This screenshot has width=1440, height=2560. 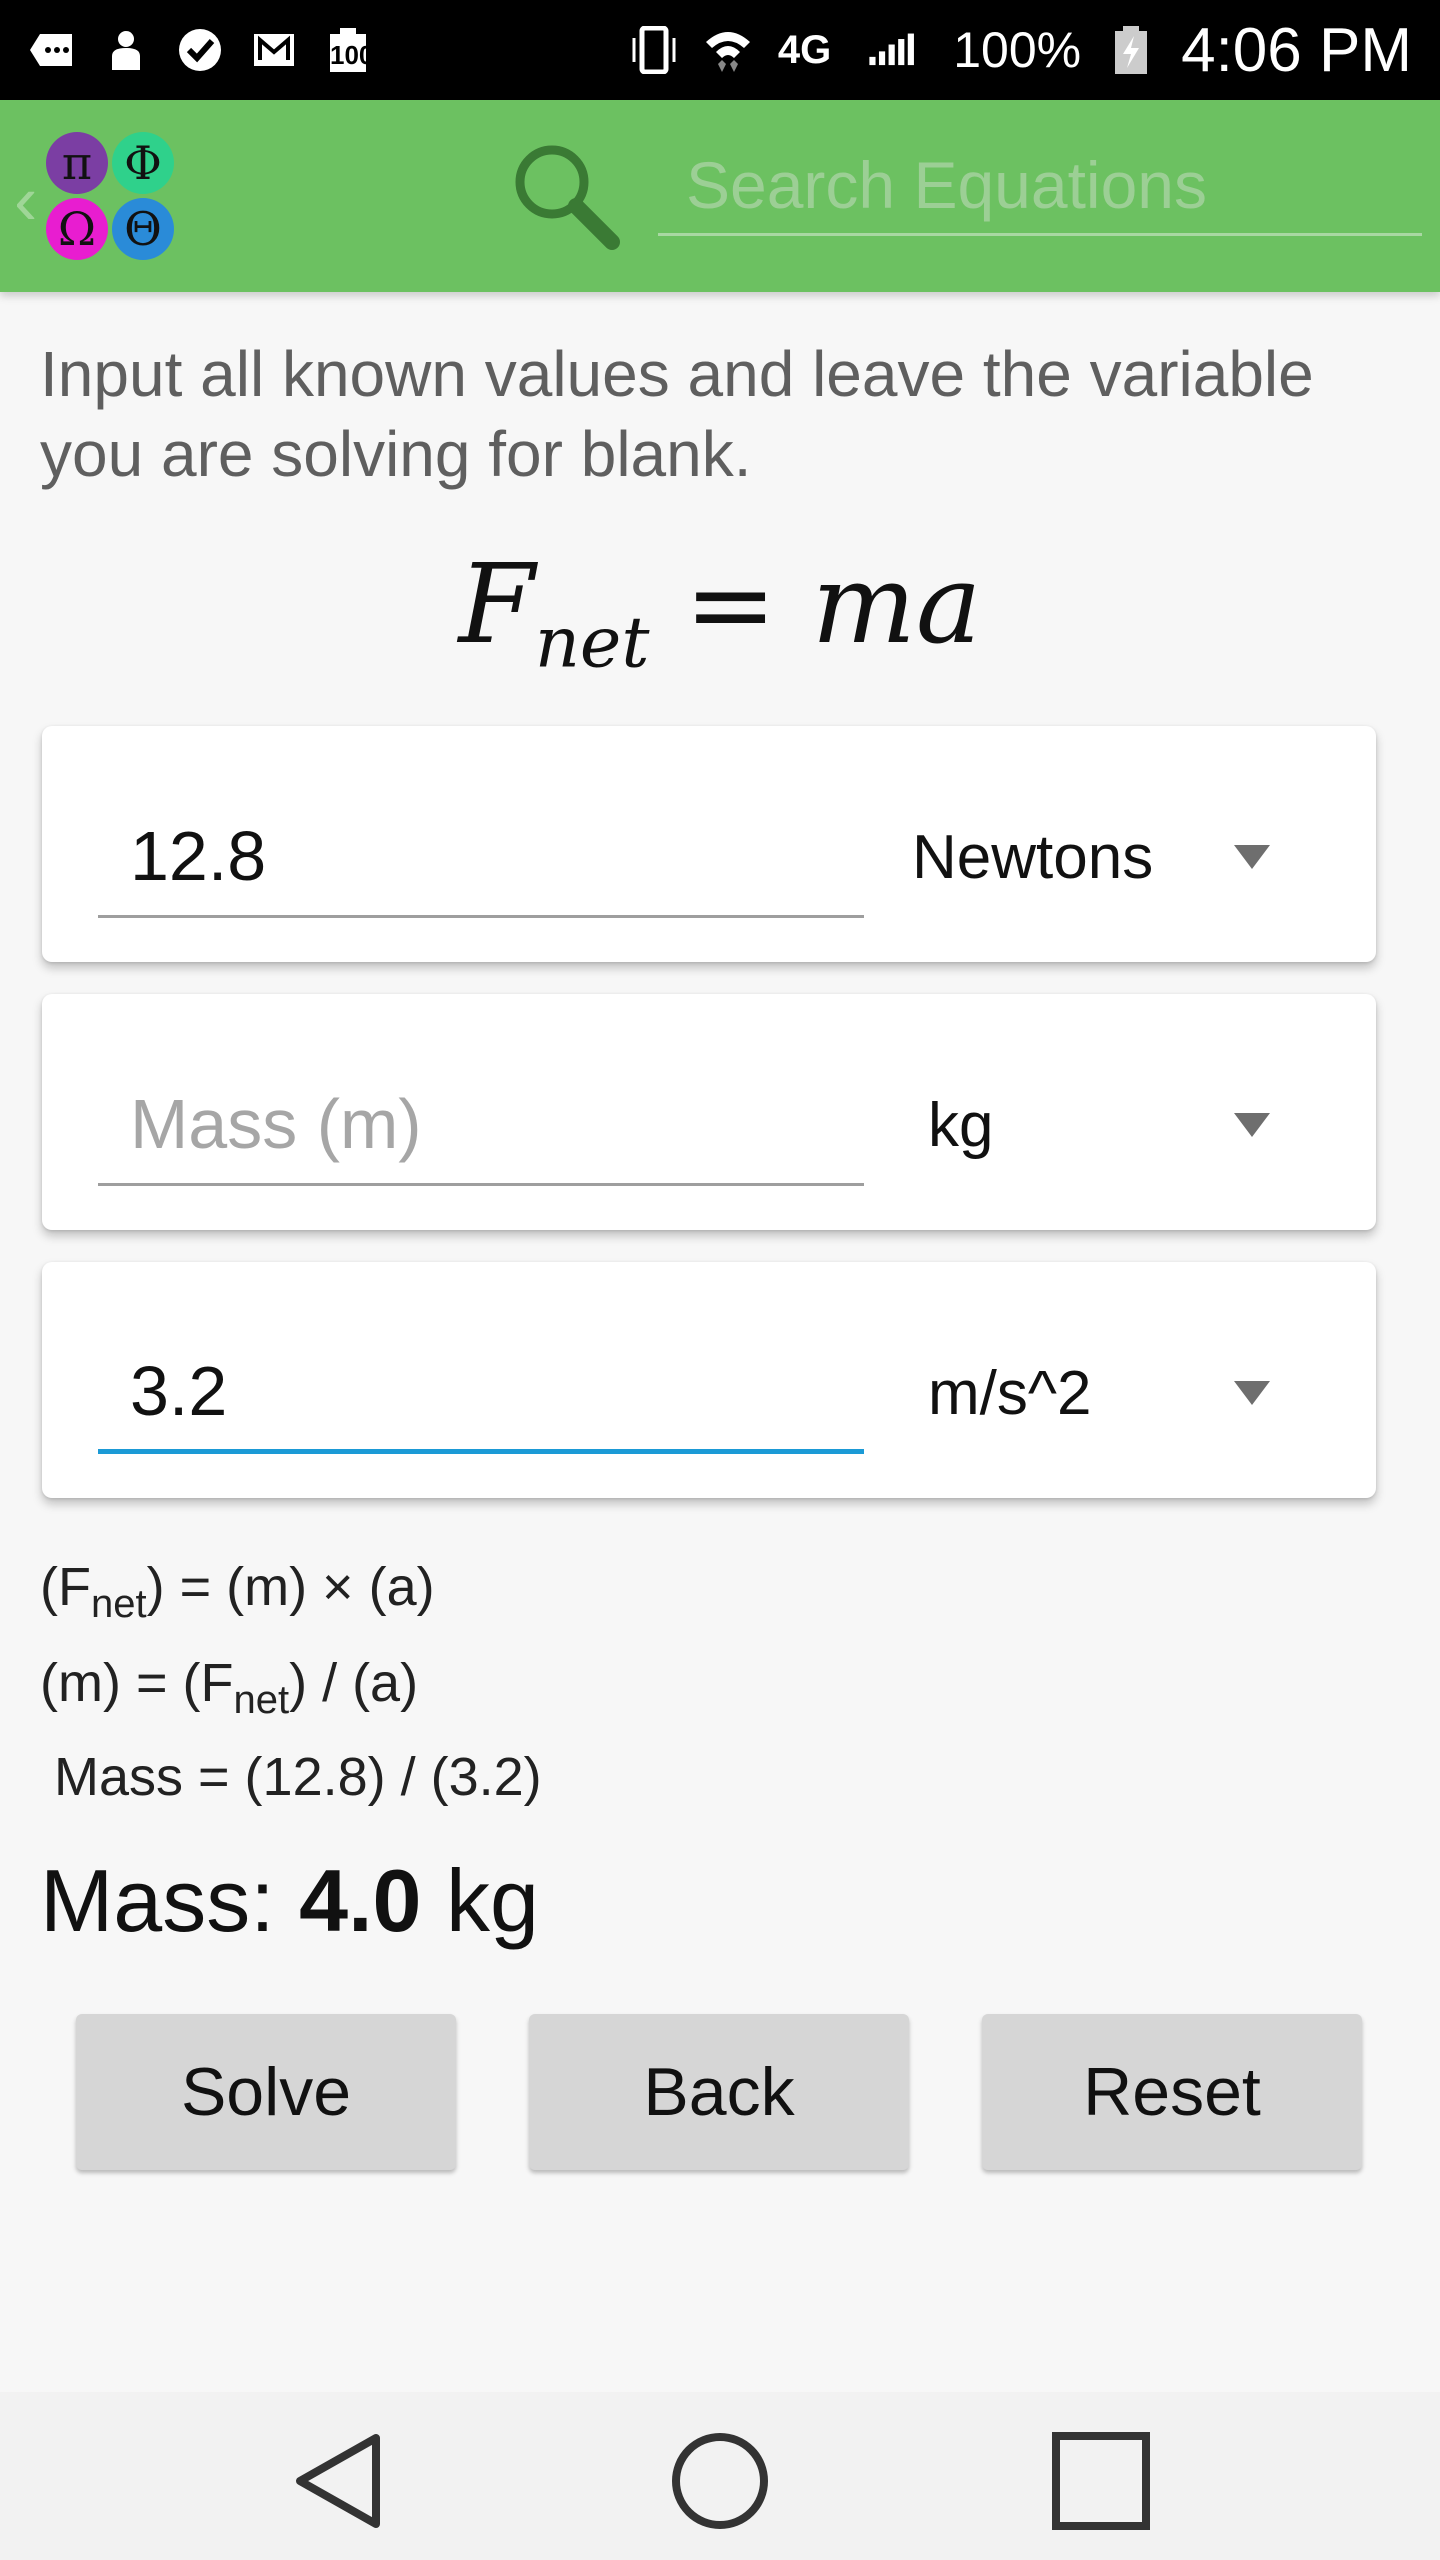 I want to click on search-icon, so click(x=564, y=194).